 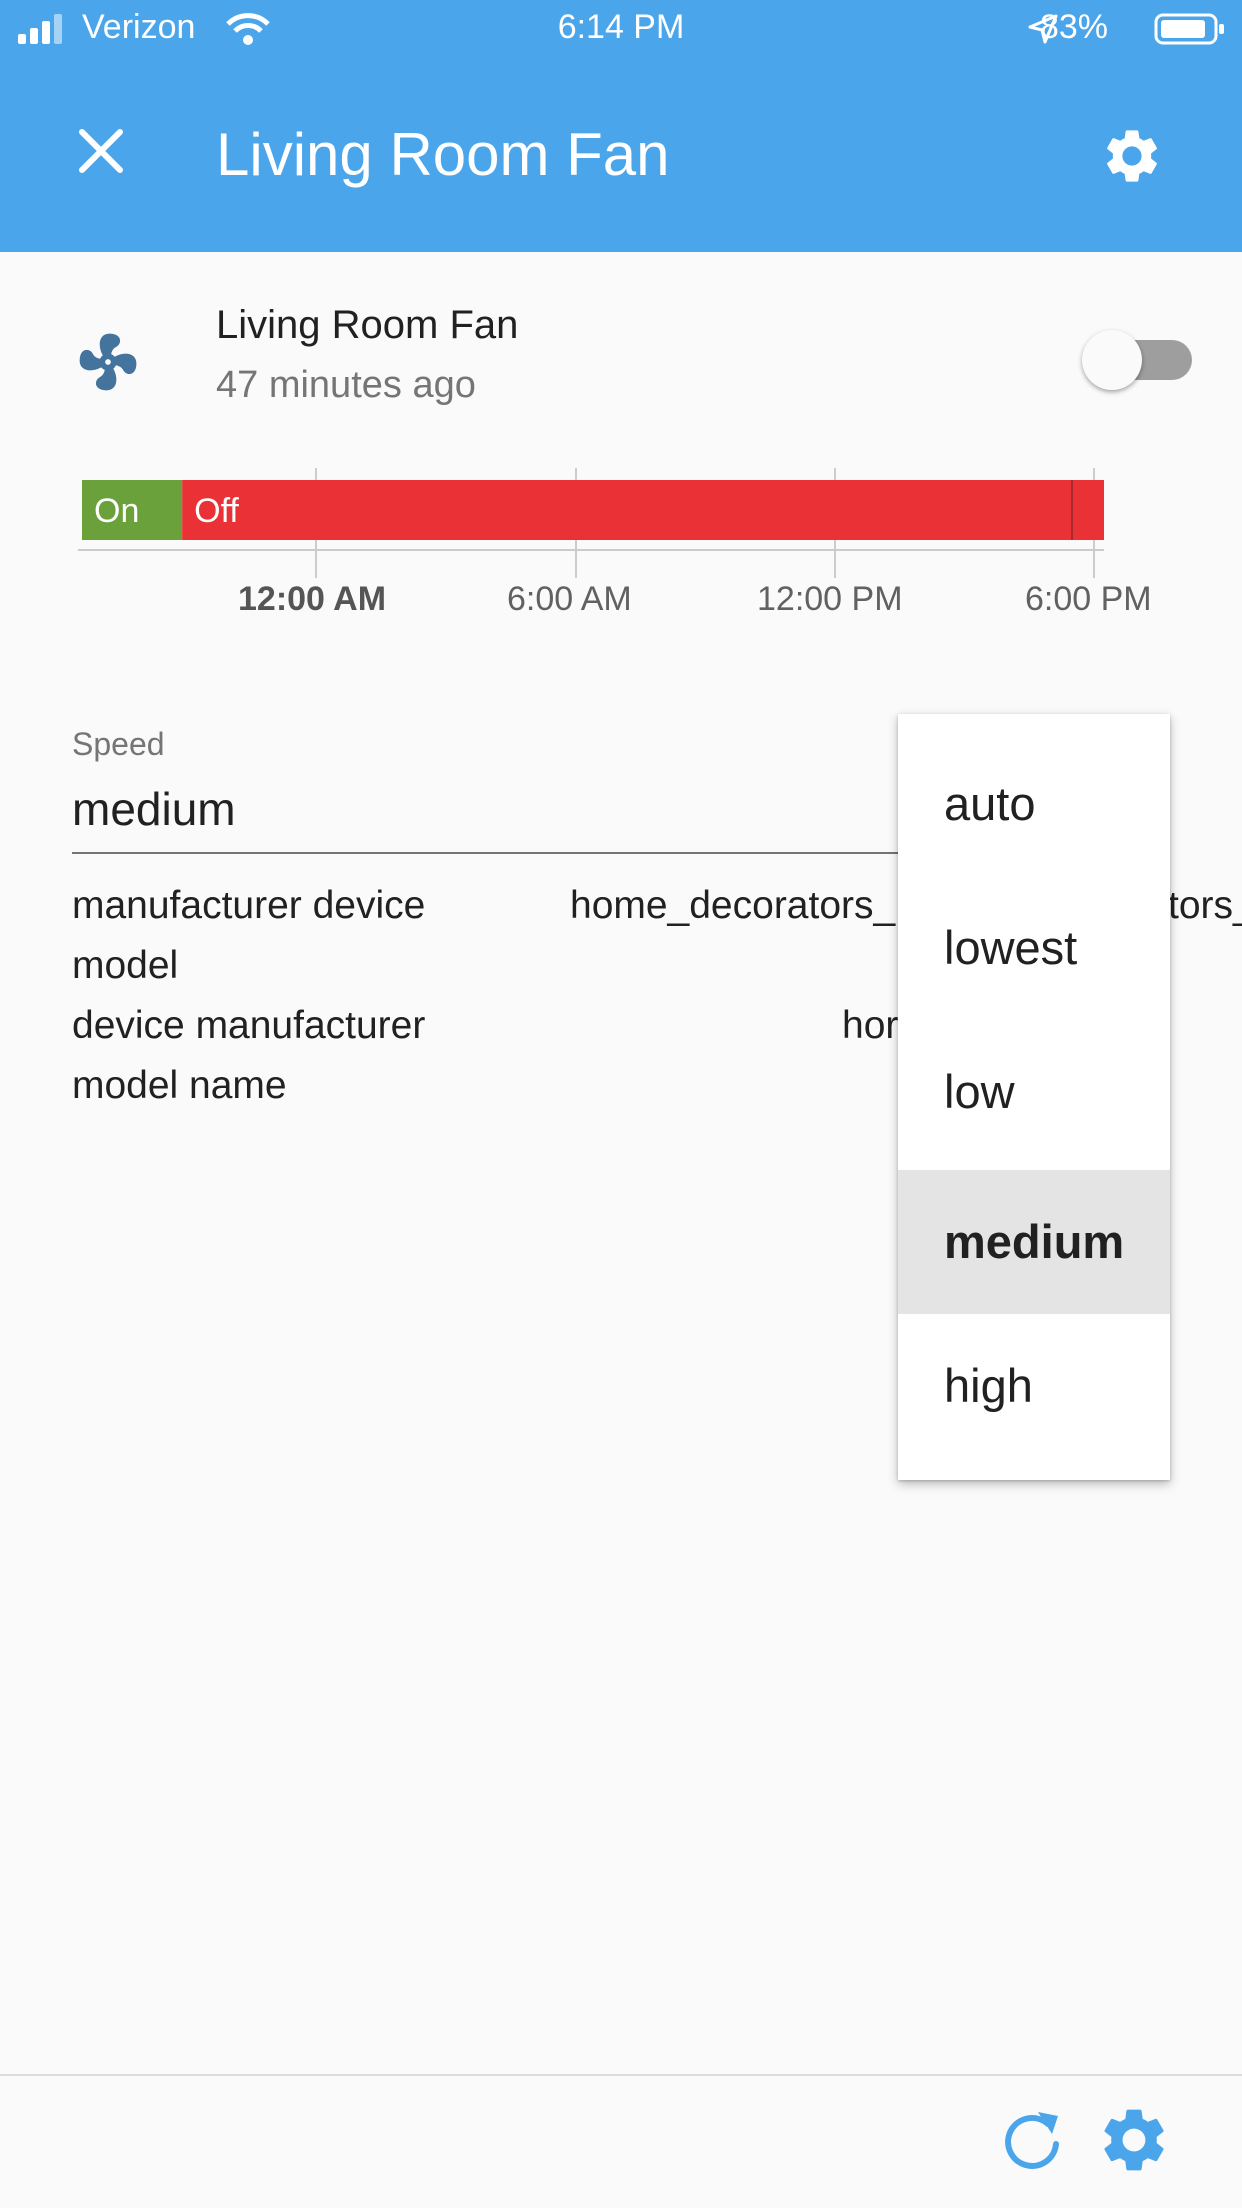 I want to click on speed-dropdown-menu: auto lowest low medium high, so click(x=1034, y=1097).